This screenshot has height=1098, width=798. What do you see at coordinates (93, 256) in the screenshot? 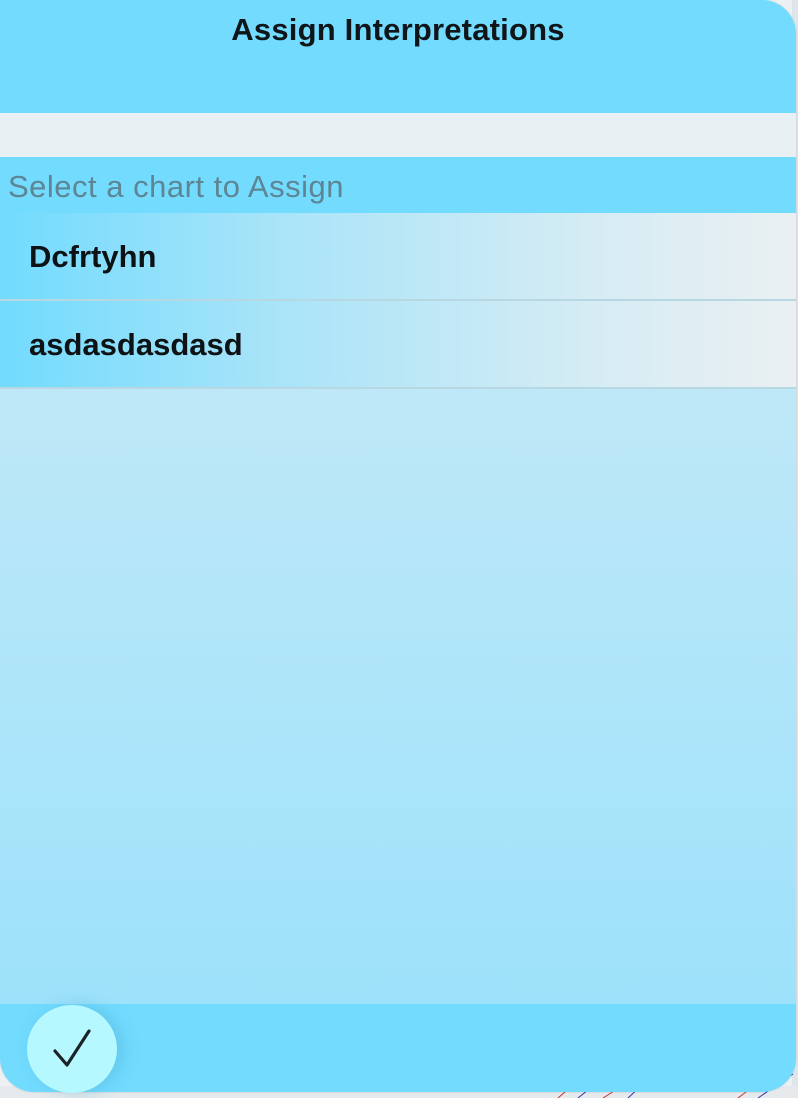
I see `chart-list-item-label: Dcfrtyhn` at bounding box center [93, 256].